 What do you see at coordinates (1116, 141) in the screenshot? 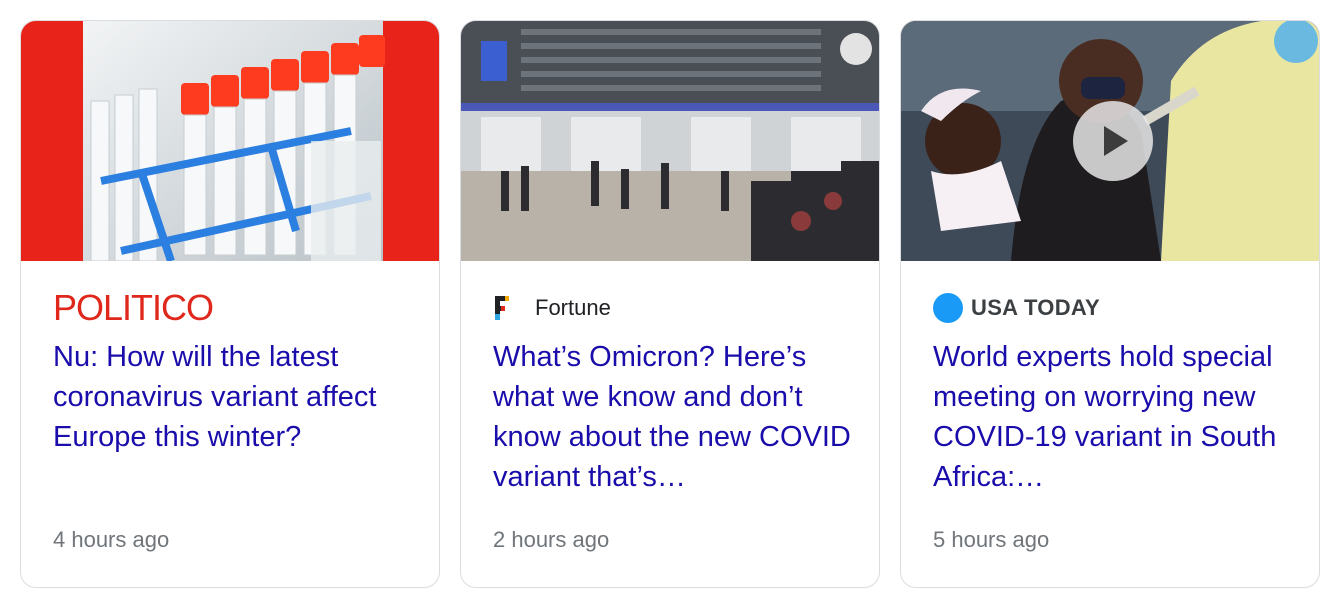
I see `play-icon` at bounding box center [1116, 141].